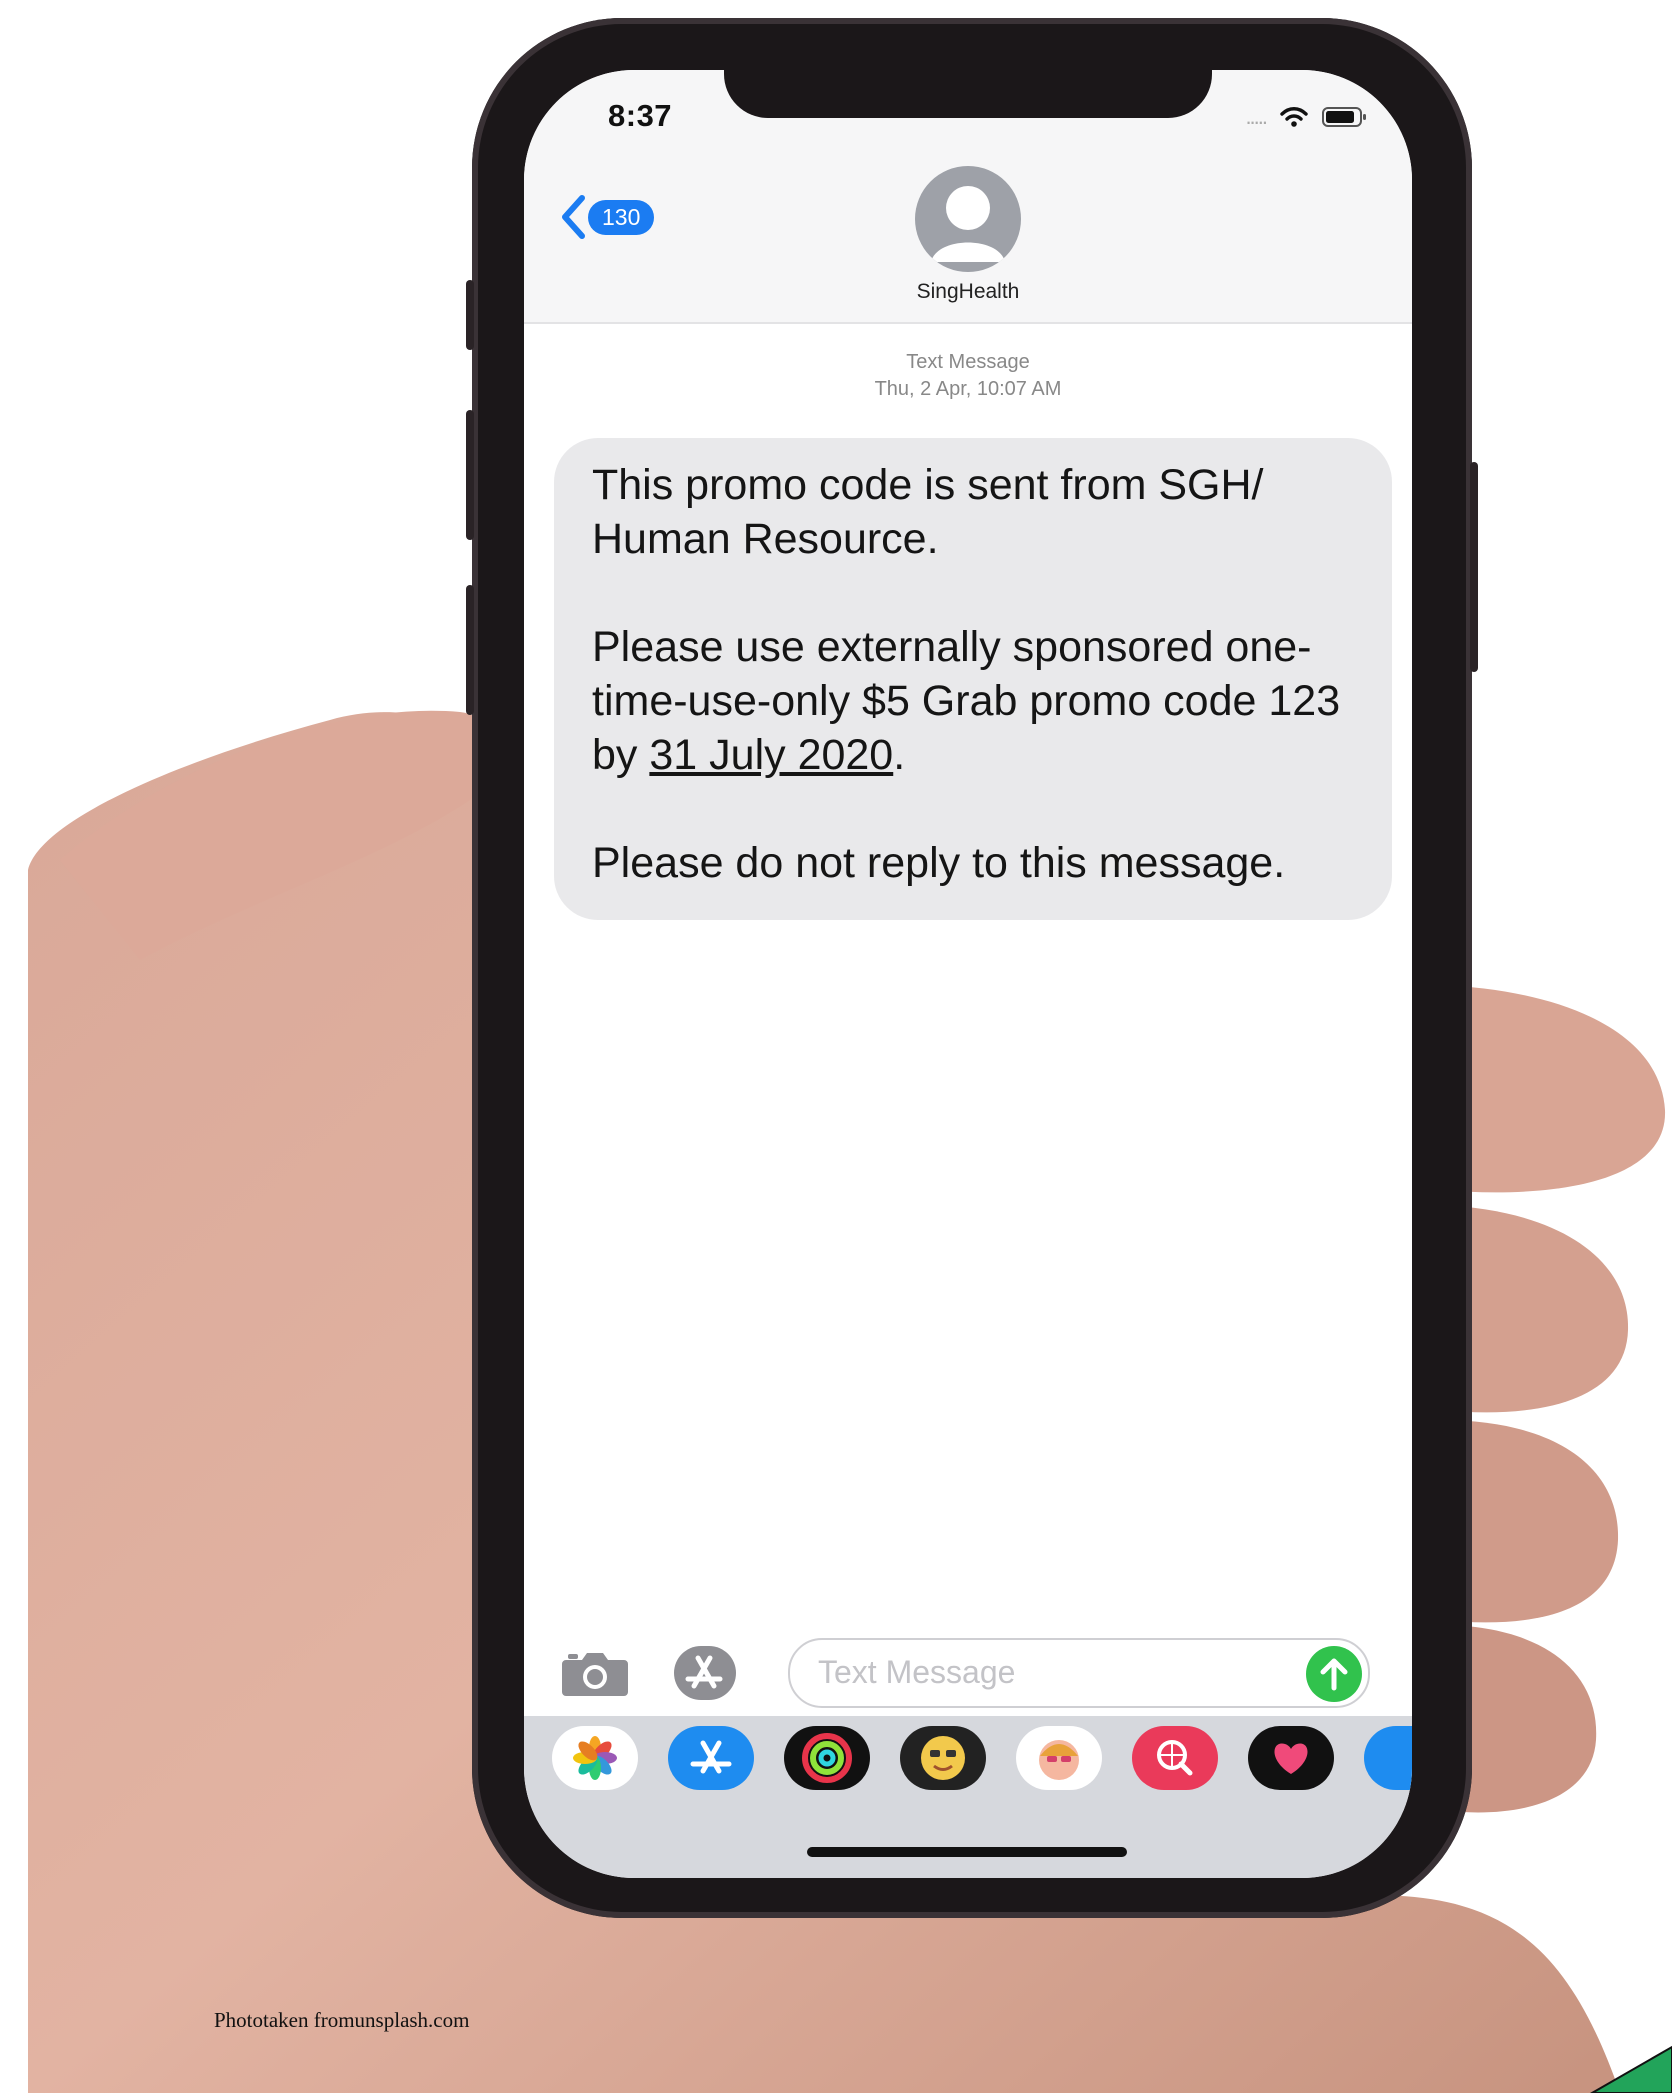  What do you see at coordinates (1630, 2069) in the screenshot?
I see `green-arrow-shape` at bounding box center [1630, 2069].